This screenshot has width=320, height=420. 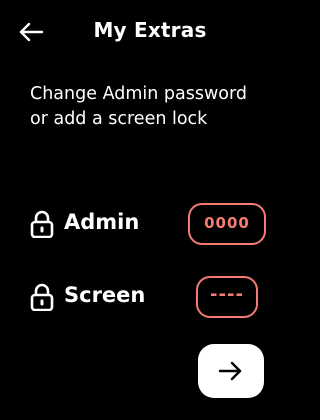 What do you see at coordinates (148, 297) in the screenshot?
I see `screen-row: Screen ----` at bounding box center [148, 297].